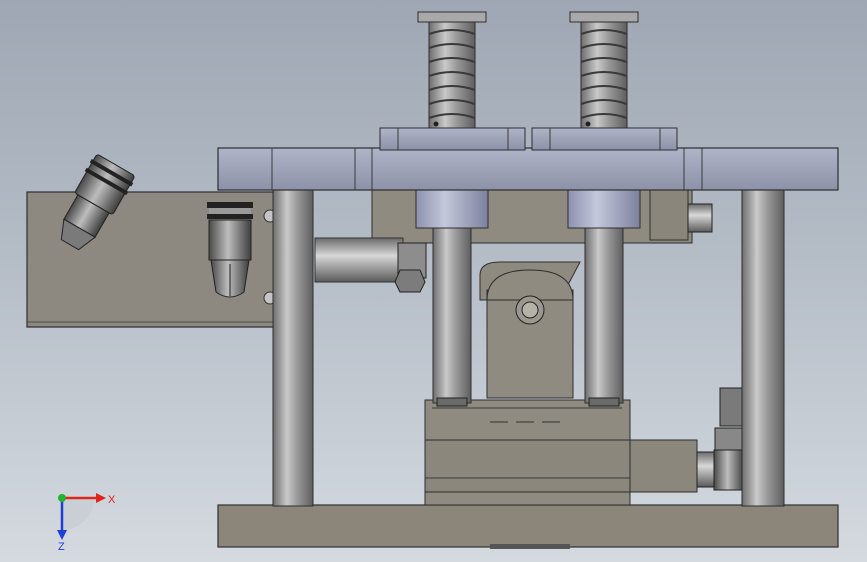 The width and height of the screenshot is (867, 562). I want to click on z-axis-label: Z, so click(61, 545).